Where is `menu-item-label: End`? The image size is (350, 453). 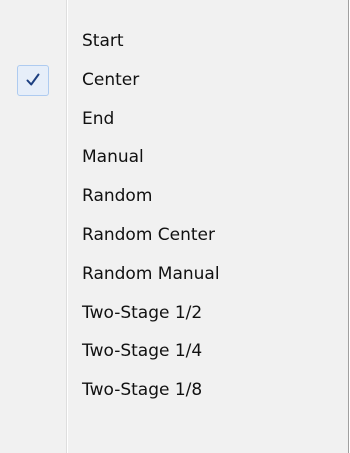 menu-item-label: End is located at coordinates (98, 118).